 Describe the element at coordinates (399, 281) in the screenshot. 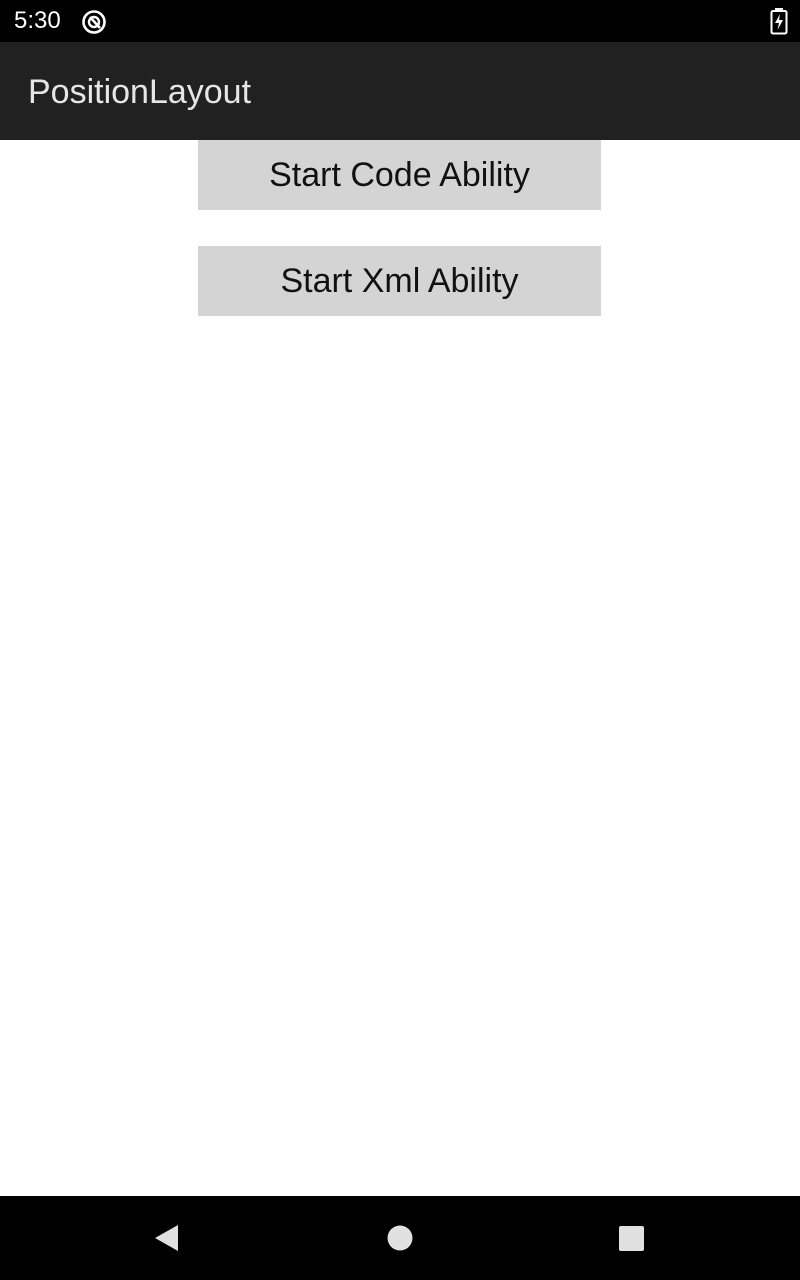

I see `start-xml-ability-button: Start Xml Ability` at that location.